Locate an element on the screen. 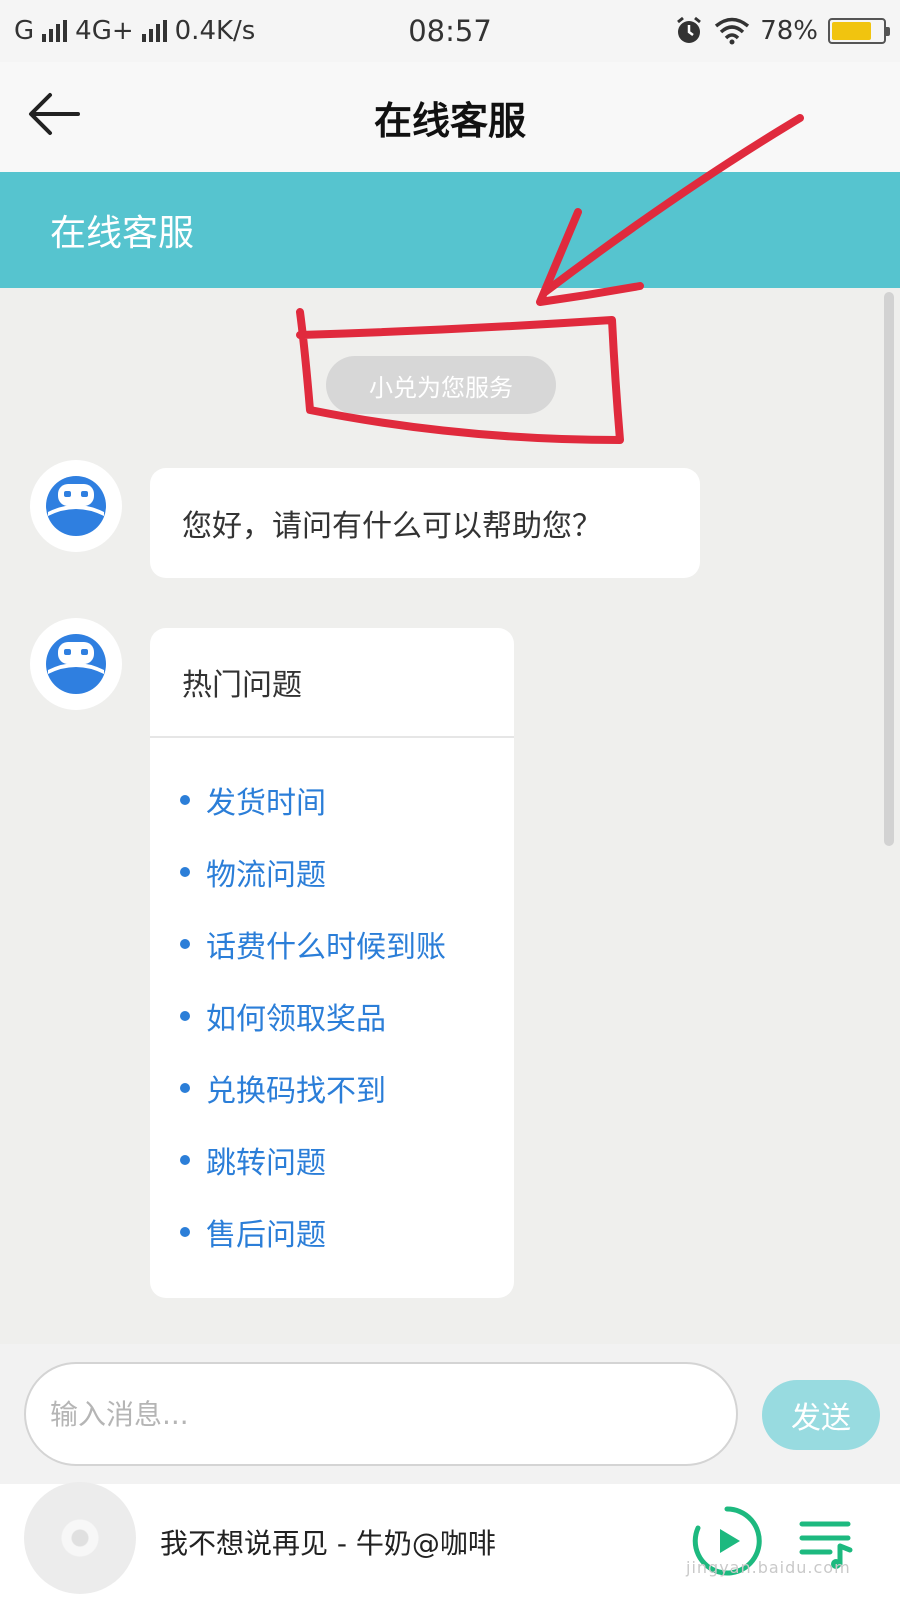 This screenshot has height=1600, width=900. back-arrow-icon is located at coordinates (54, 114).